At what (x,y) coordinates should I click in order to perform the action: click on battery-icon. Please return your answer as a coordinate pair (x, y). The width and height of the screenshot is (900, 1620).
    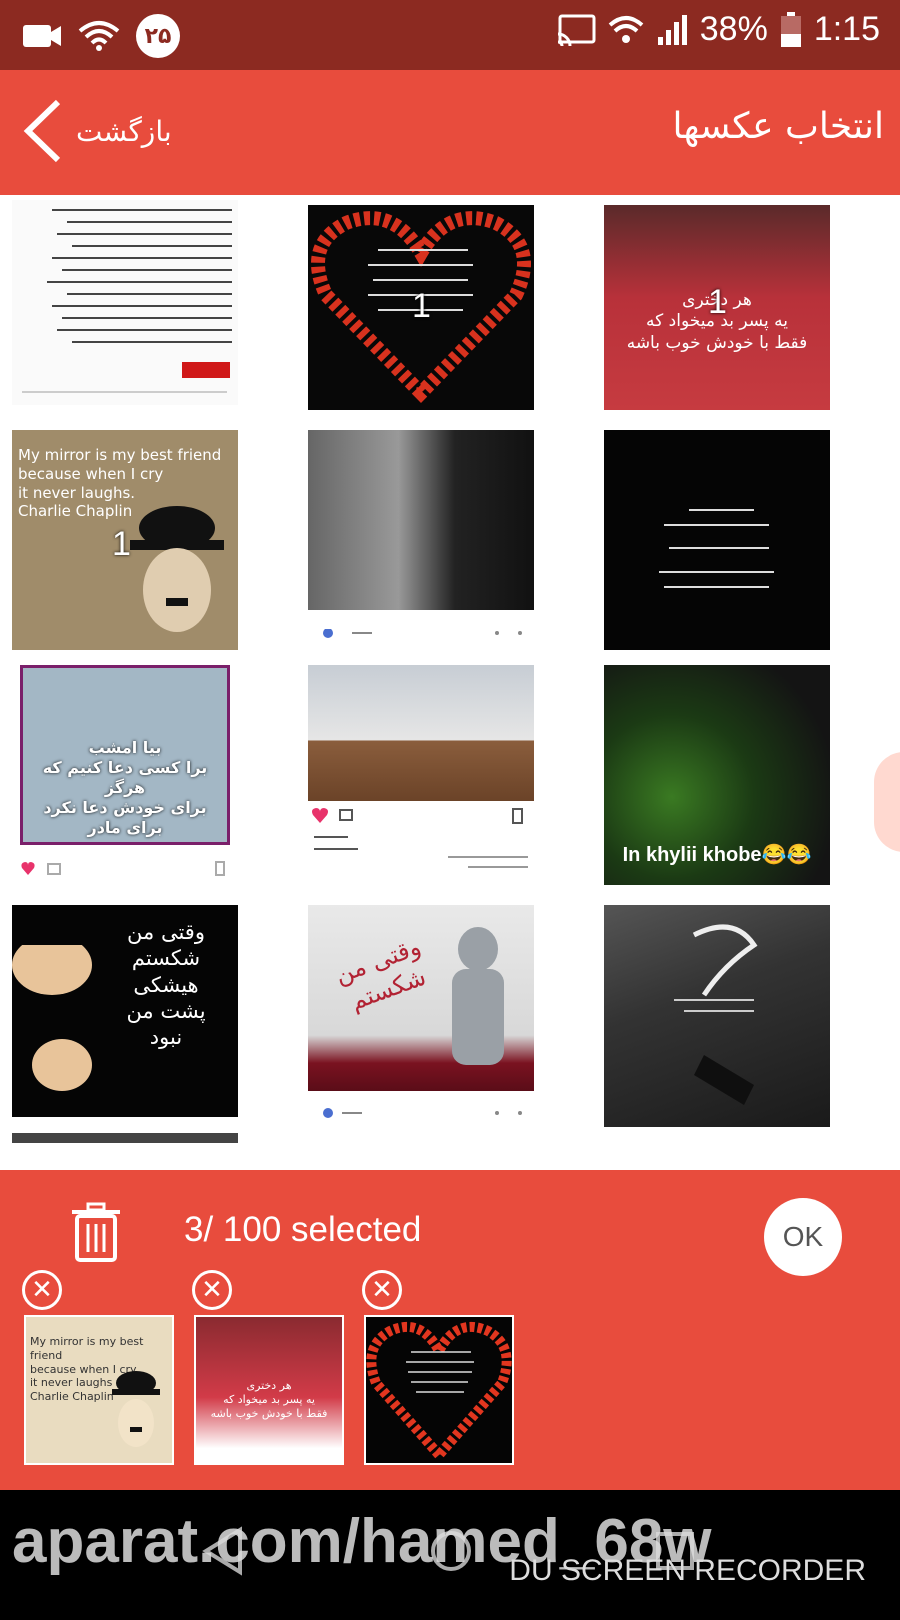
    Looking at the image, I should click on (790, 29).